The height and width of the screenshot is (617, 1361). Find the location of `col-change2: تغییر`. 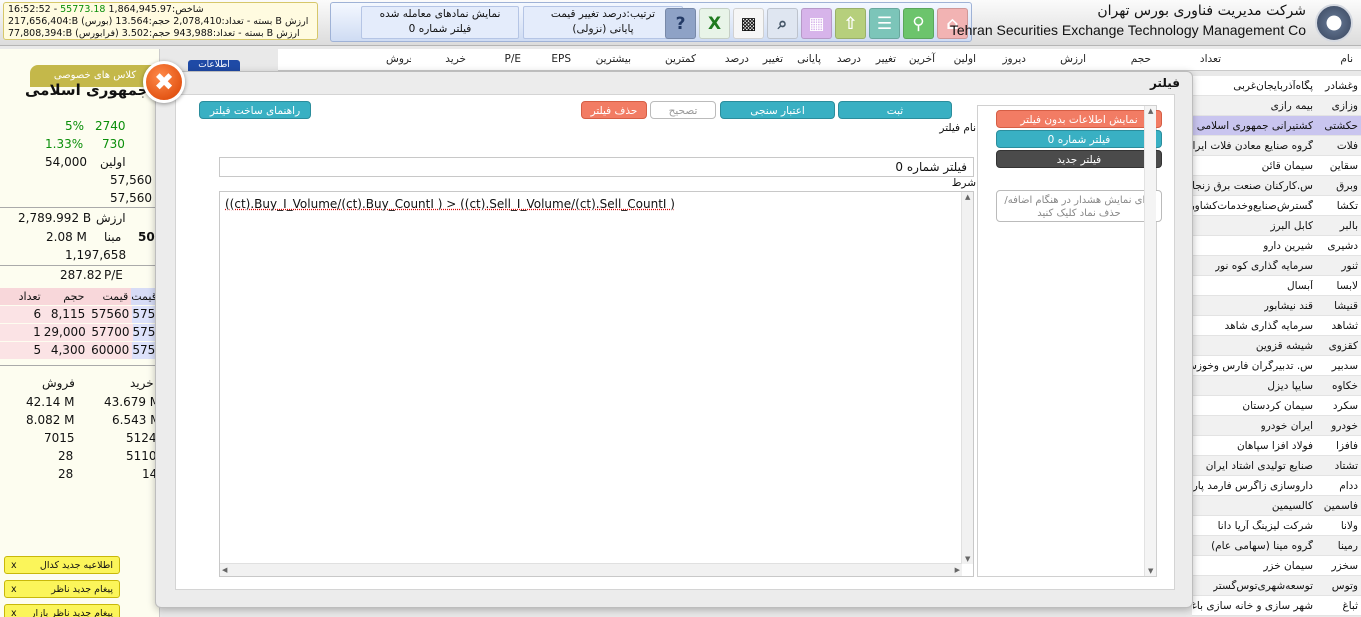

col-change2: تغییر is located at coordinates (773, 59).